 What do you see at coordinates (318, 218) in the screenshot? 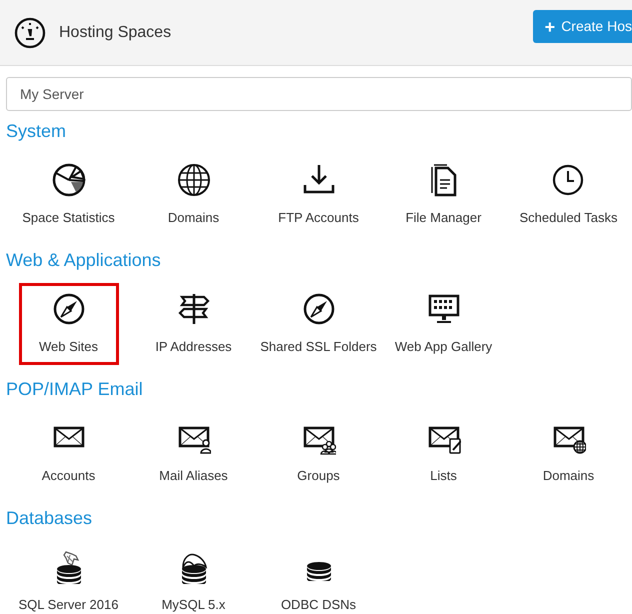
I see `tile-label: FTP Accounts` at bounding box center [318, 218].